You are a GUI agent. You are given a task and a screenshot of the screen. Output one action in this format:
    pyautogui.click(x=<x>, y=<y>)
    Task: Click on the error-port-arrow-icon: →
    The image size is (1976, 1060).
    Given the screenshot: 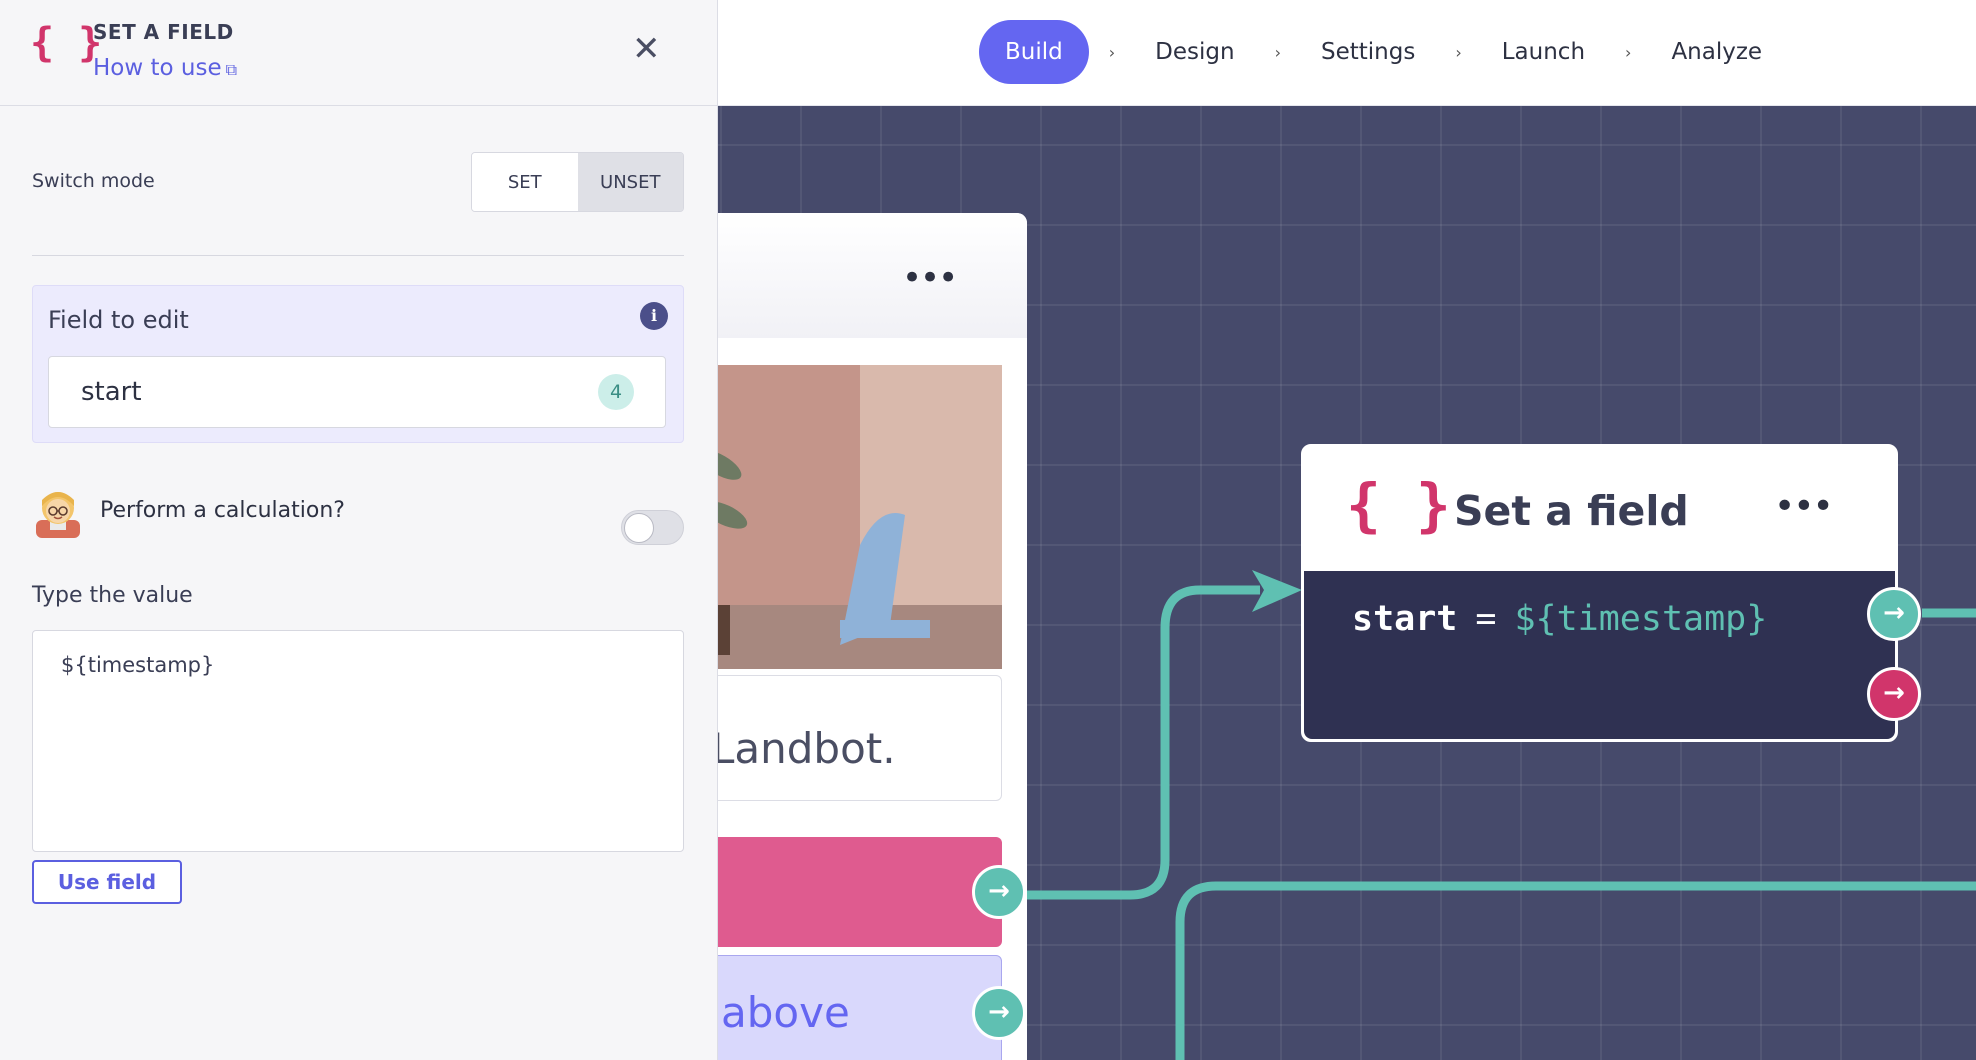 What is the action you would take?
    pyautogui.click(x=1894, y=694)
    